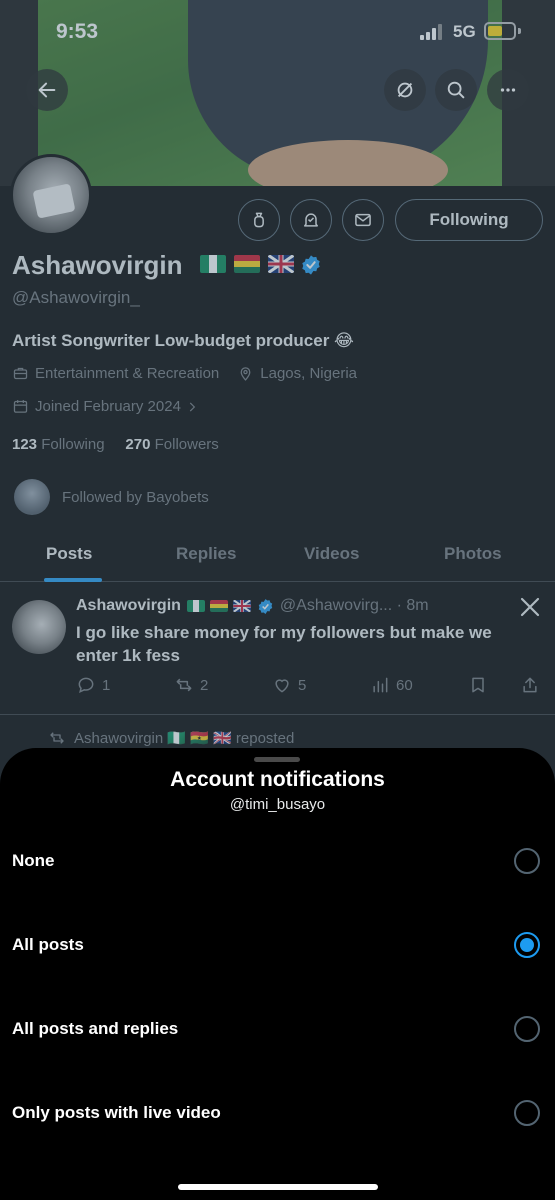  Describe the element at coordinates (48, 944) in the screenshot. I see `option-label: All posts` at that location.